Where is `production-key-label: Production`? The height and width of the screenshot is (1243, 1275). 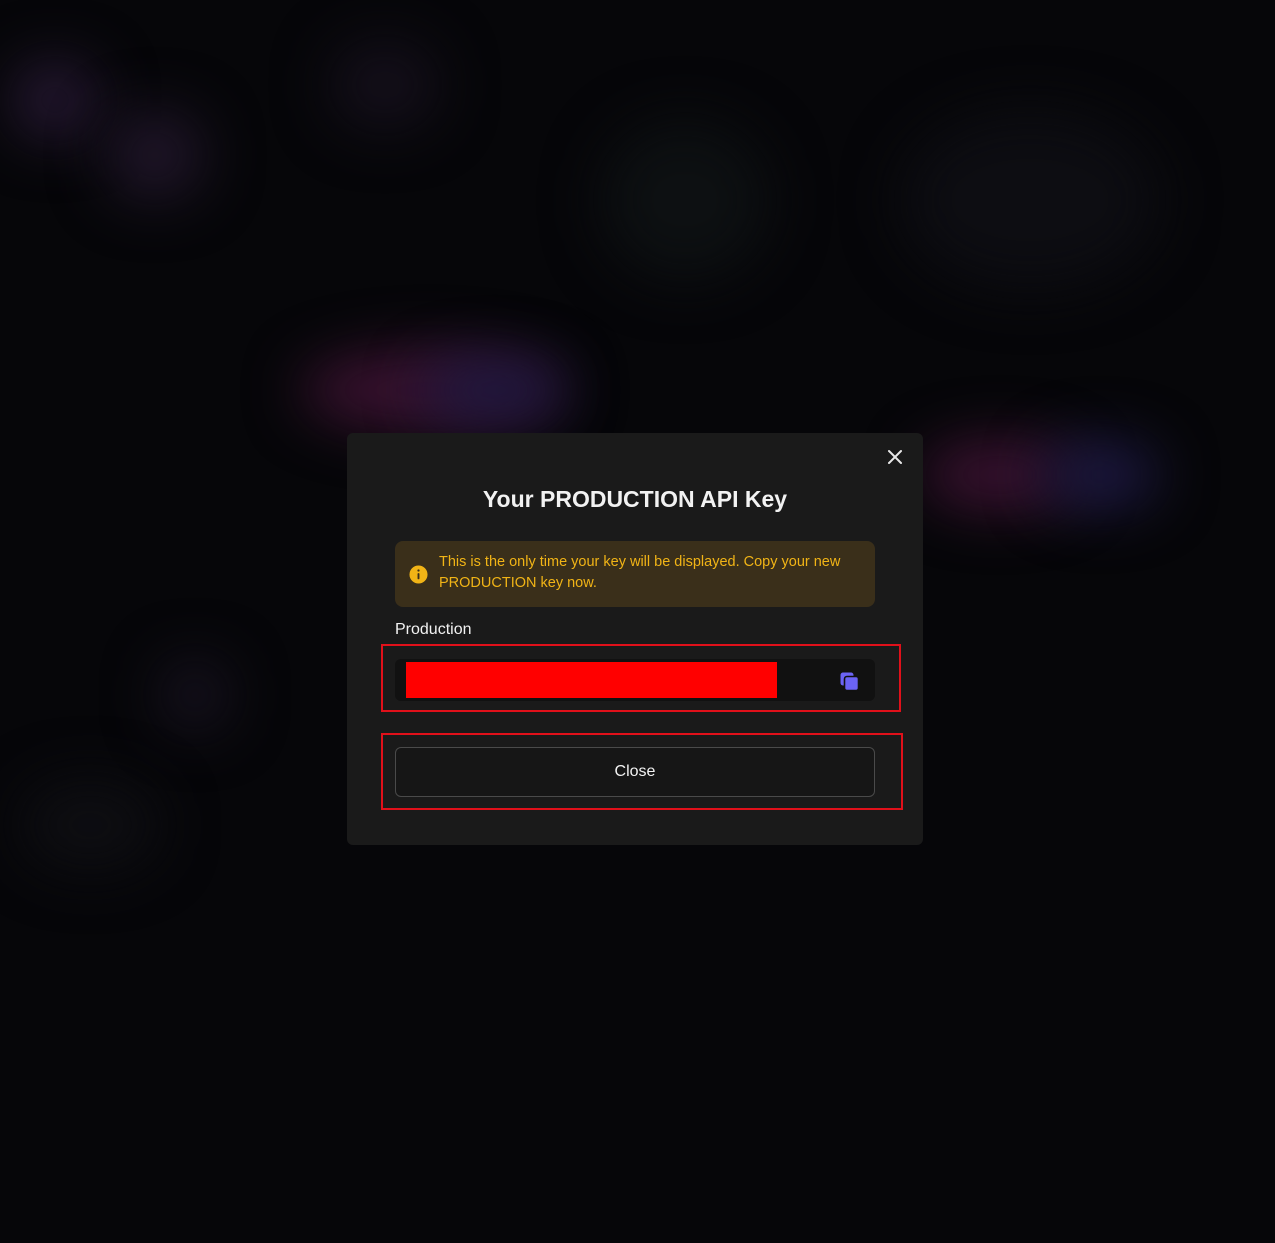
production-key-label: Production is located at coordinates (433, 629).